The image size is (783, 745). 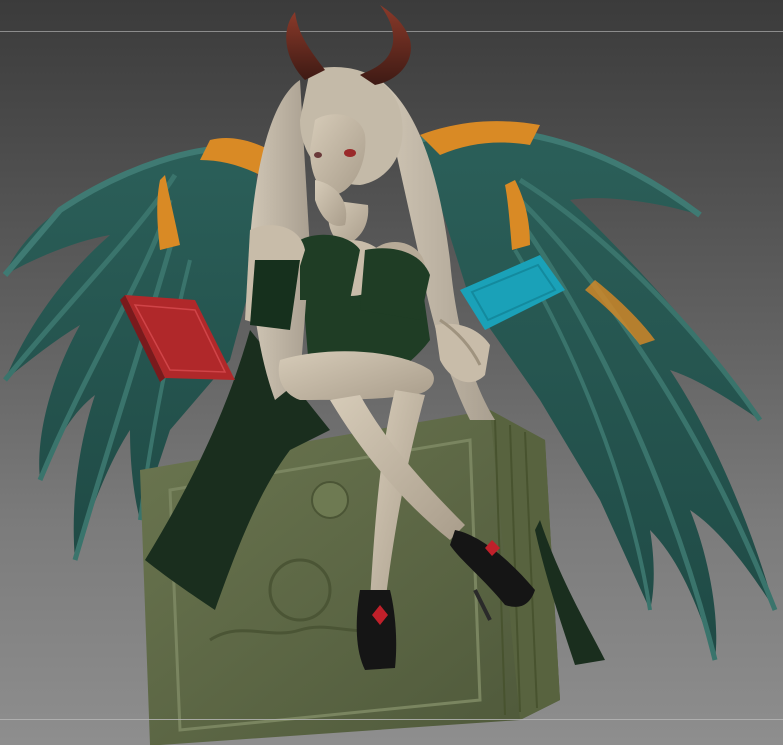 What do you see at coordinates (391, 719) in the screenshot?
I see `safe-frame-bottom-line` at bounding box center [391, 719].